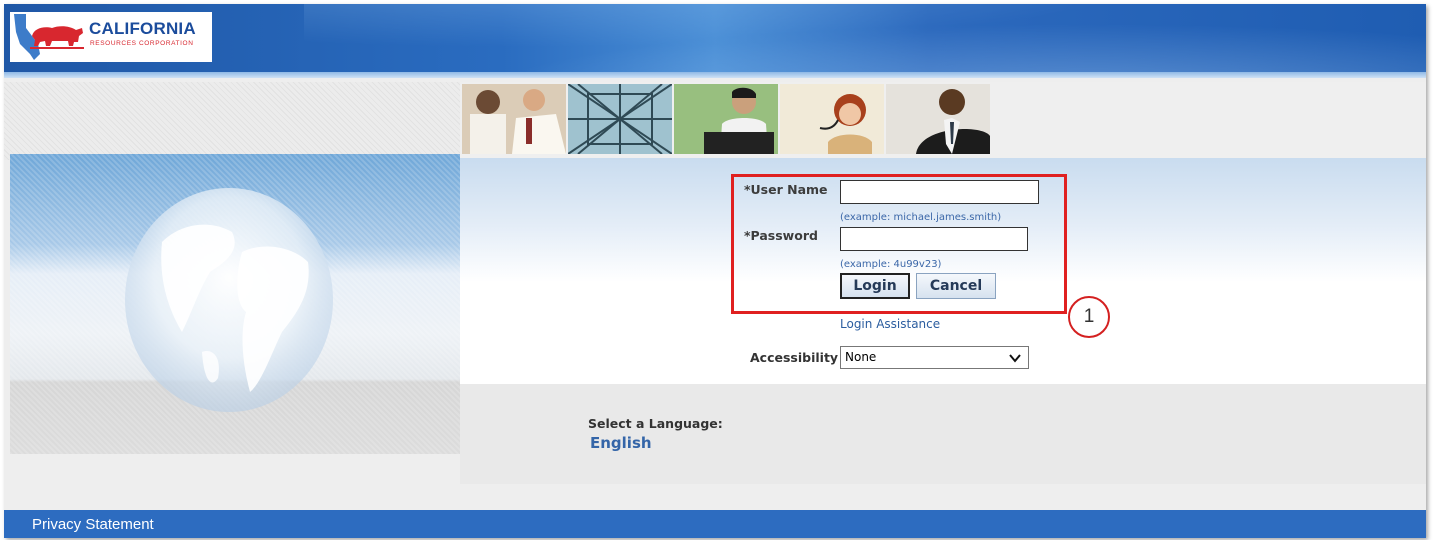 Image resolution: width=1436 pixels, height=540 pixels. I want to click on login-assistance-link: Login Assistance, so click(890, 324).